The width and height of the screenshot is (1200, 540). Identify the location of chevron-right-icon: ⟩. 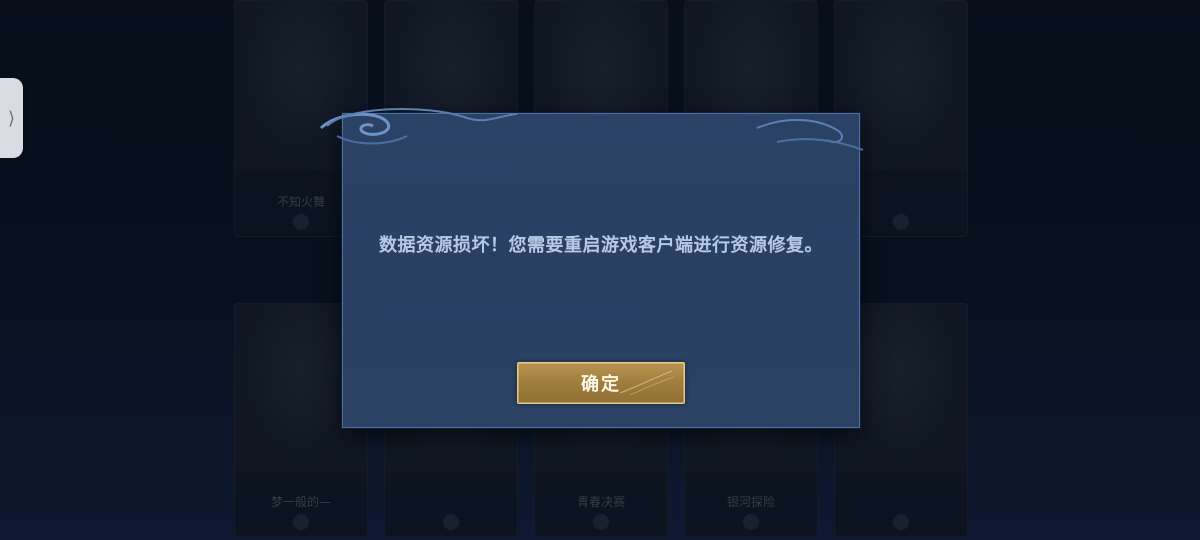
(11, 118).